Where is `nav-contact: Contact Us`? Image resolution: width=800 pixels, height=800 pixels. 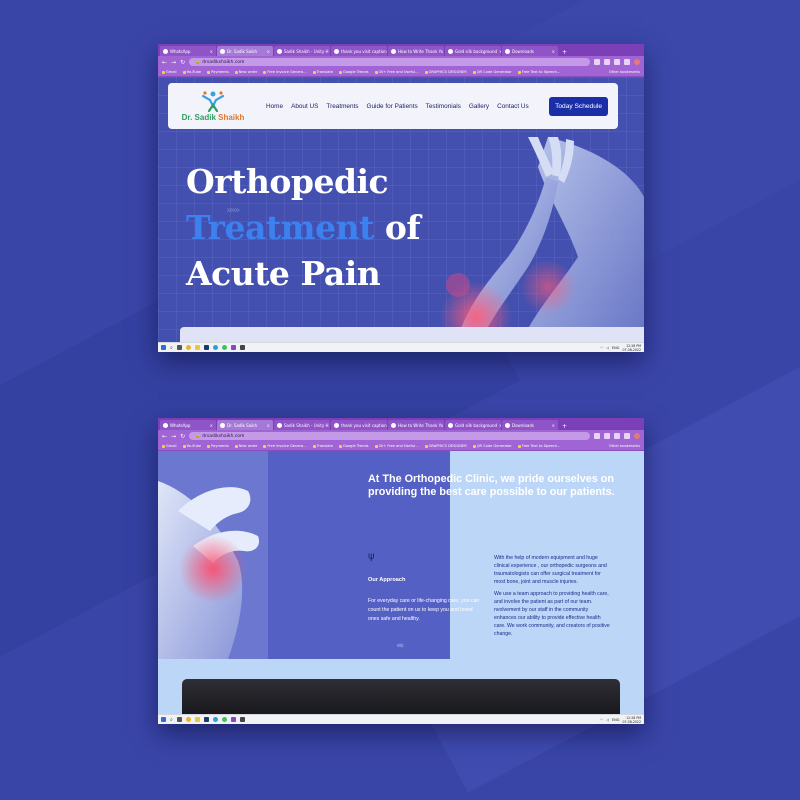 nav-contact: Contact Us is located at coordinates (513, 106).